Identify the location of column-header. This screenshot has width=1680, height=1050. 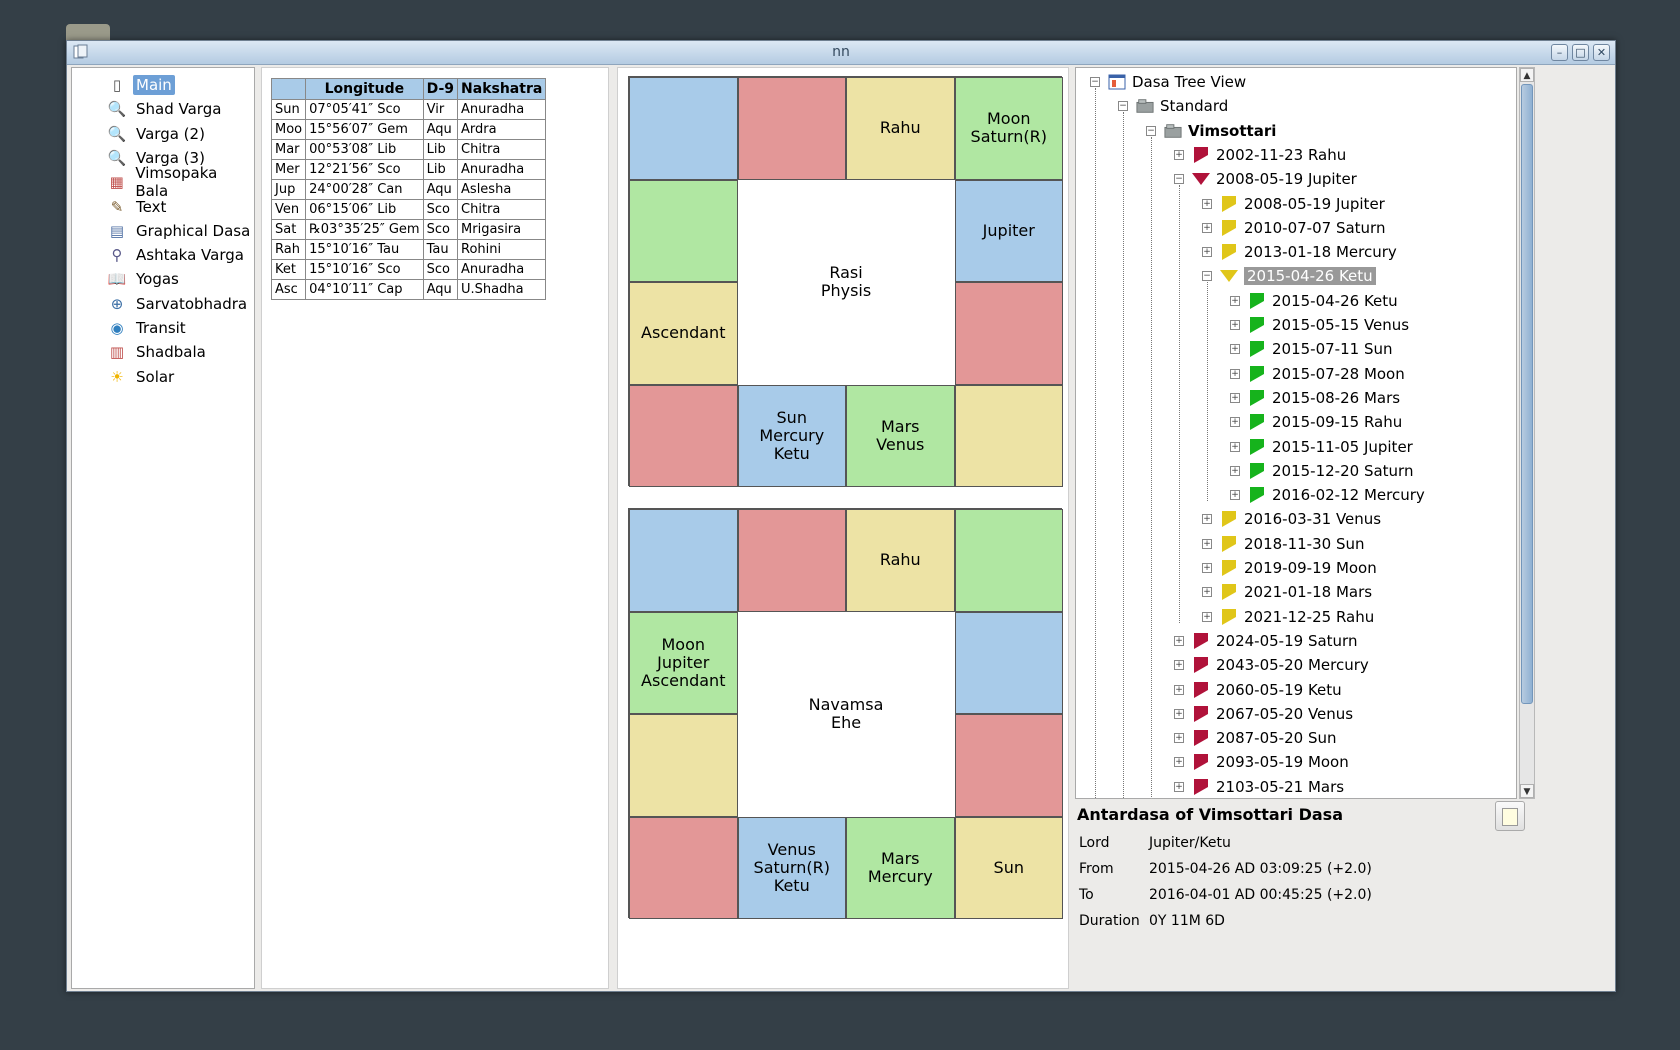
(288, 89).